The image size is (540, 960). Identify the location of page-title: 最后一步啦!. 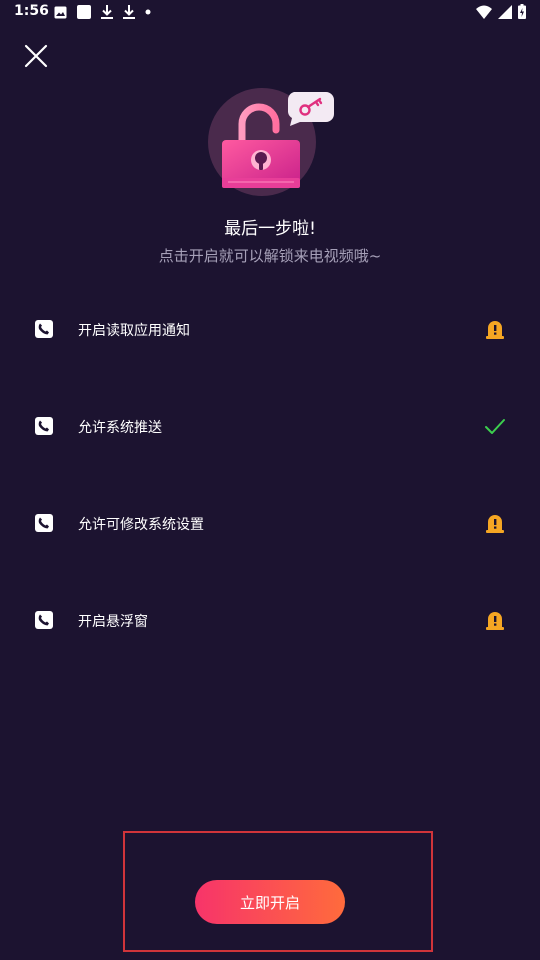
(270, 229).